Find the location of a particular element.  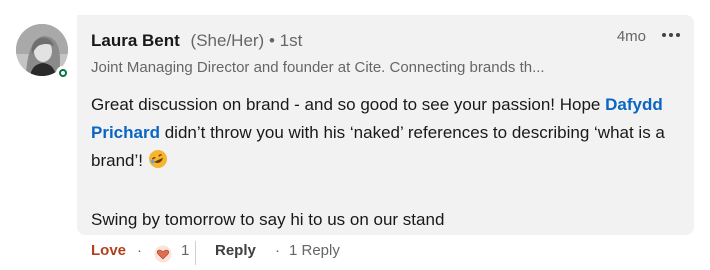

reply-button: Reply is located at coordinates (235, 250).